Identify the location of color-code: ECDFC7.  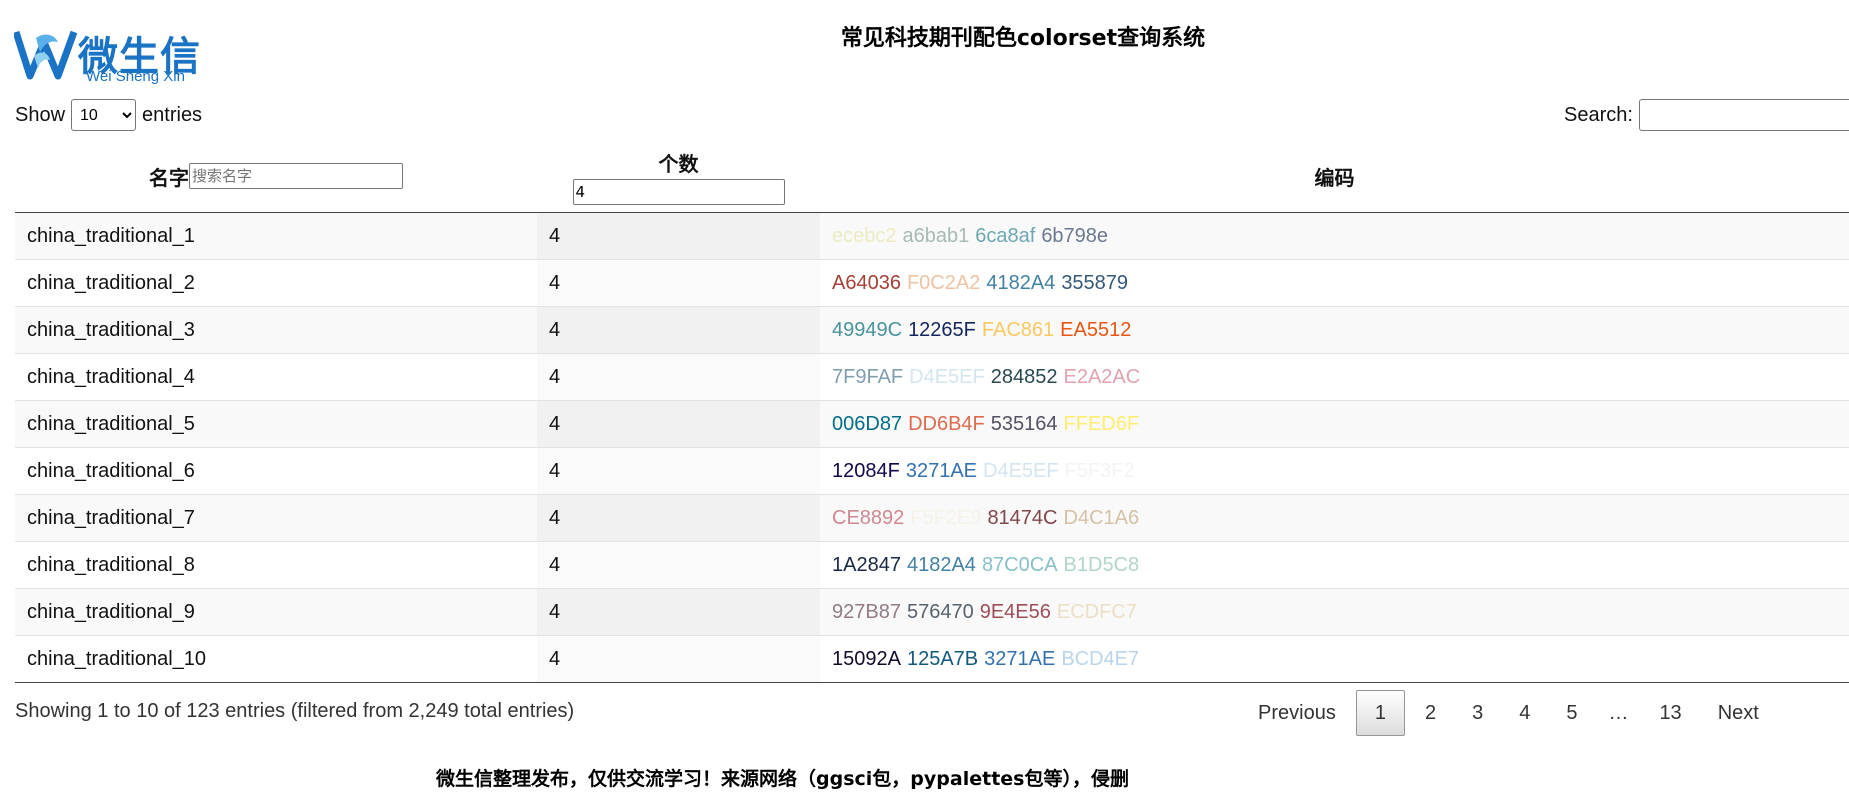
(1096, 611).